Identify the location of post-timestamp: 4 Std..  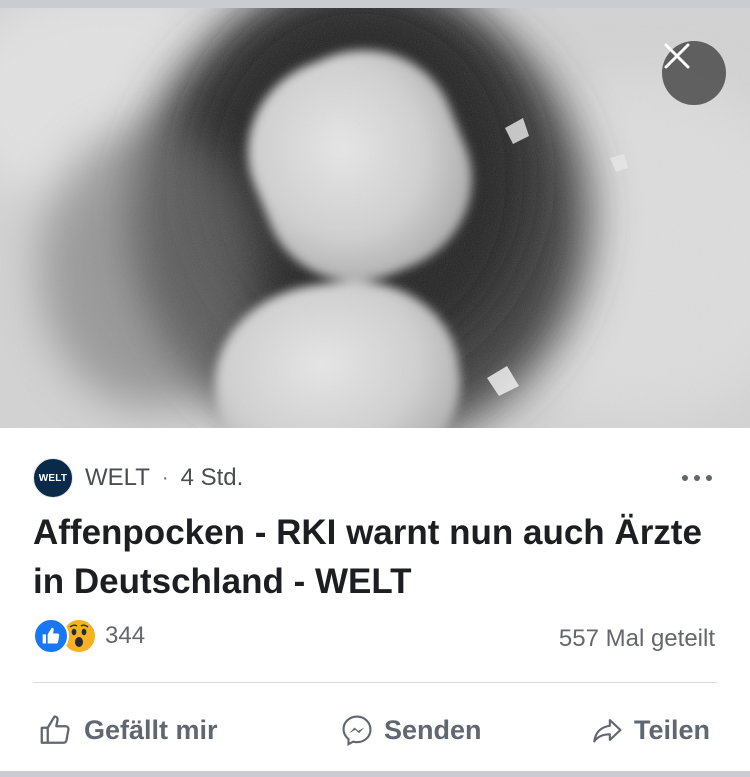
(212, 478).